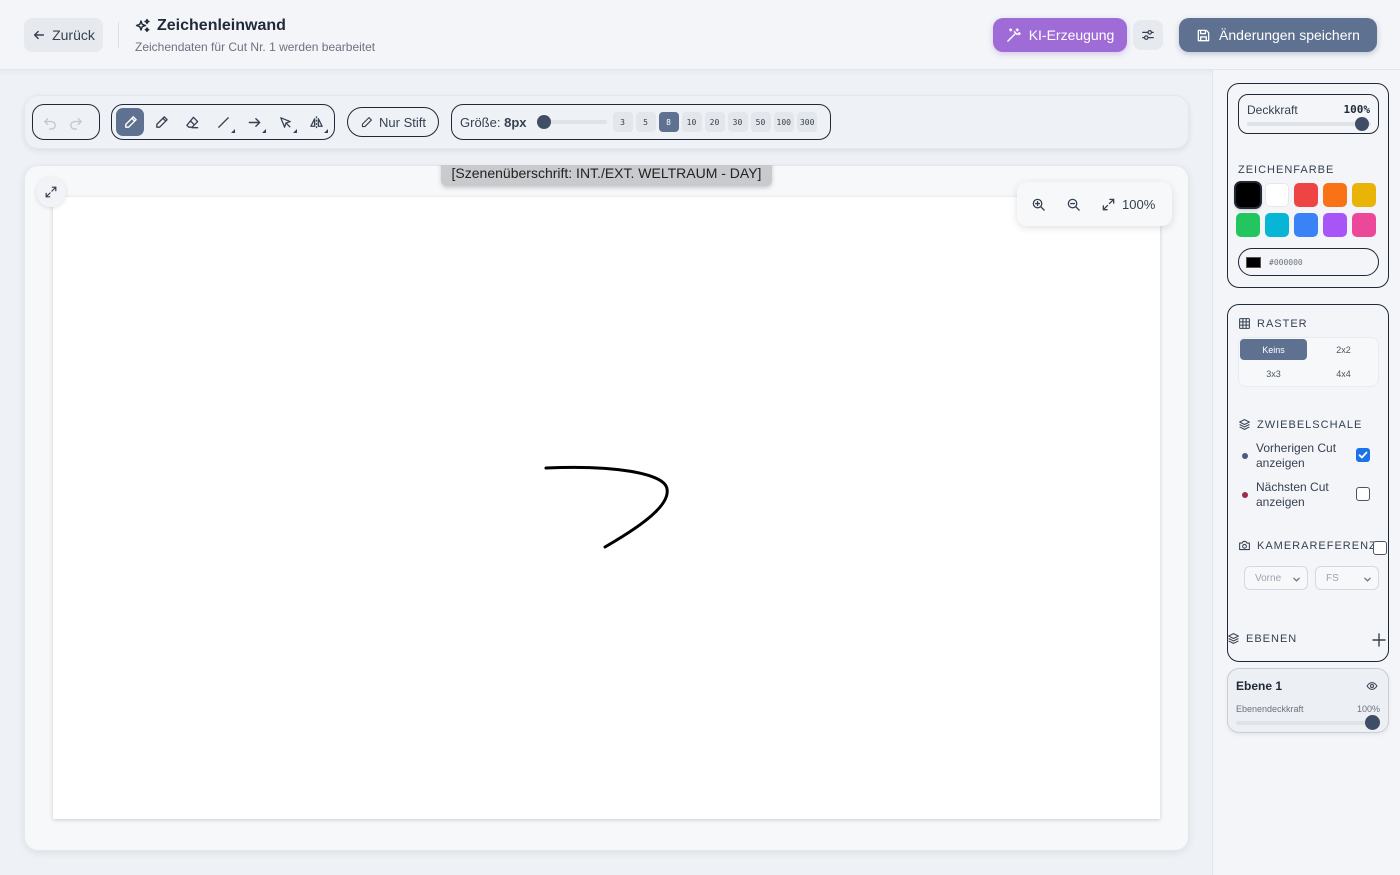 This screenshot has height=875, width=1400. Describe the element at coordinates (210, 26) in the screenshot. I see `title-row: Zeichenleinwand` at that location.